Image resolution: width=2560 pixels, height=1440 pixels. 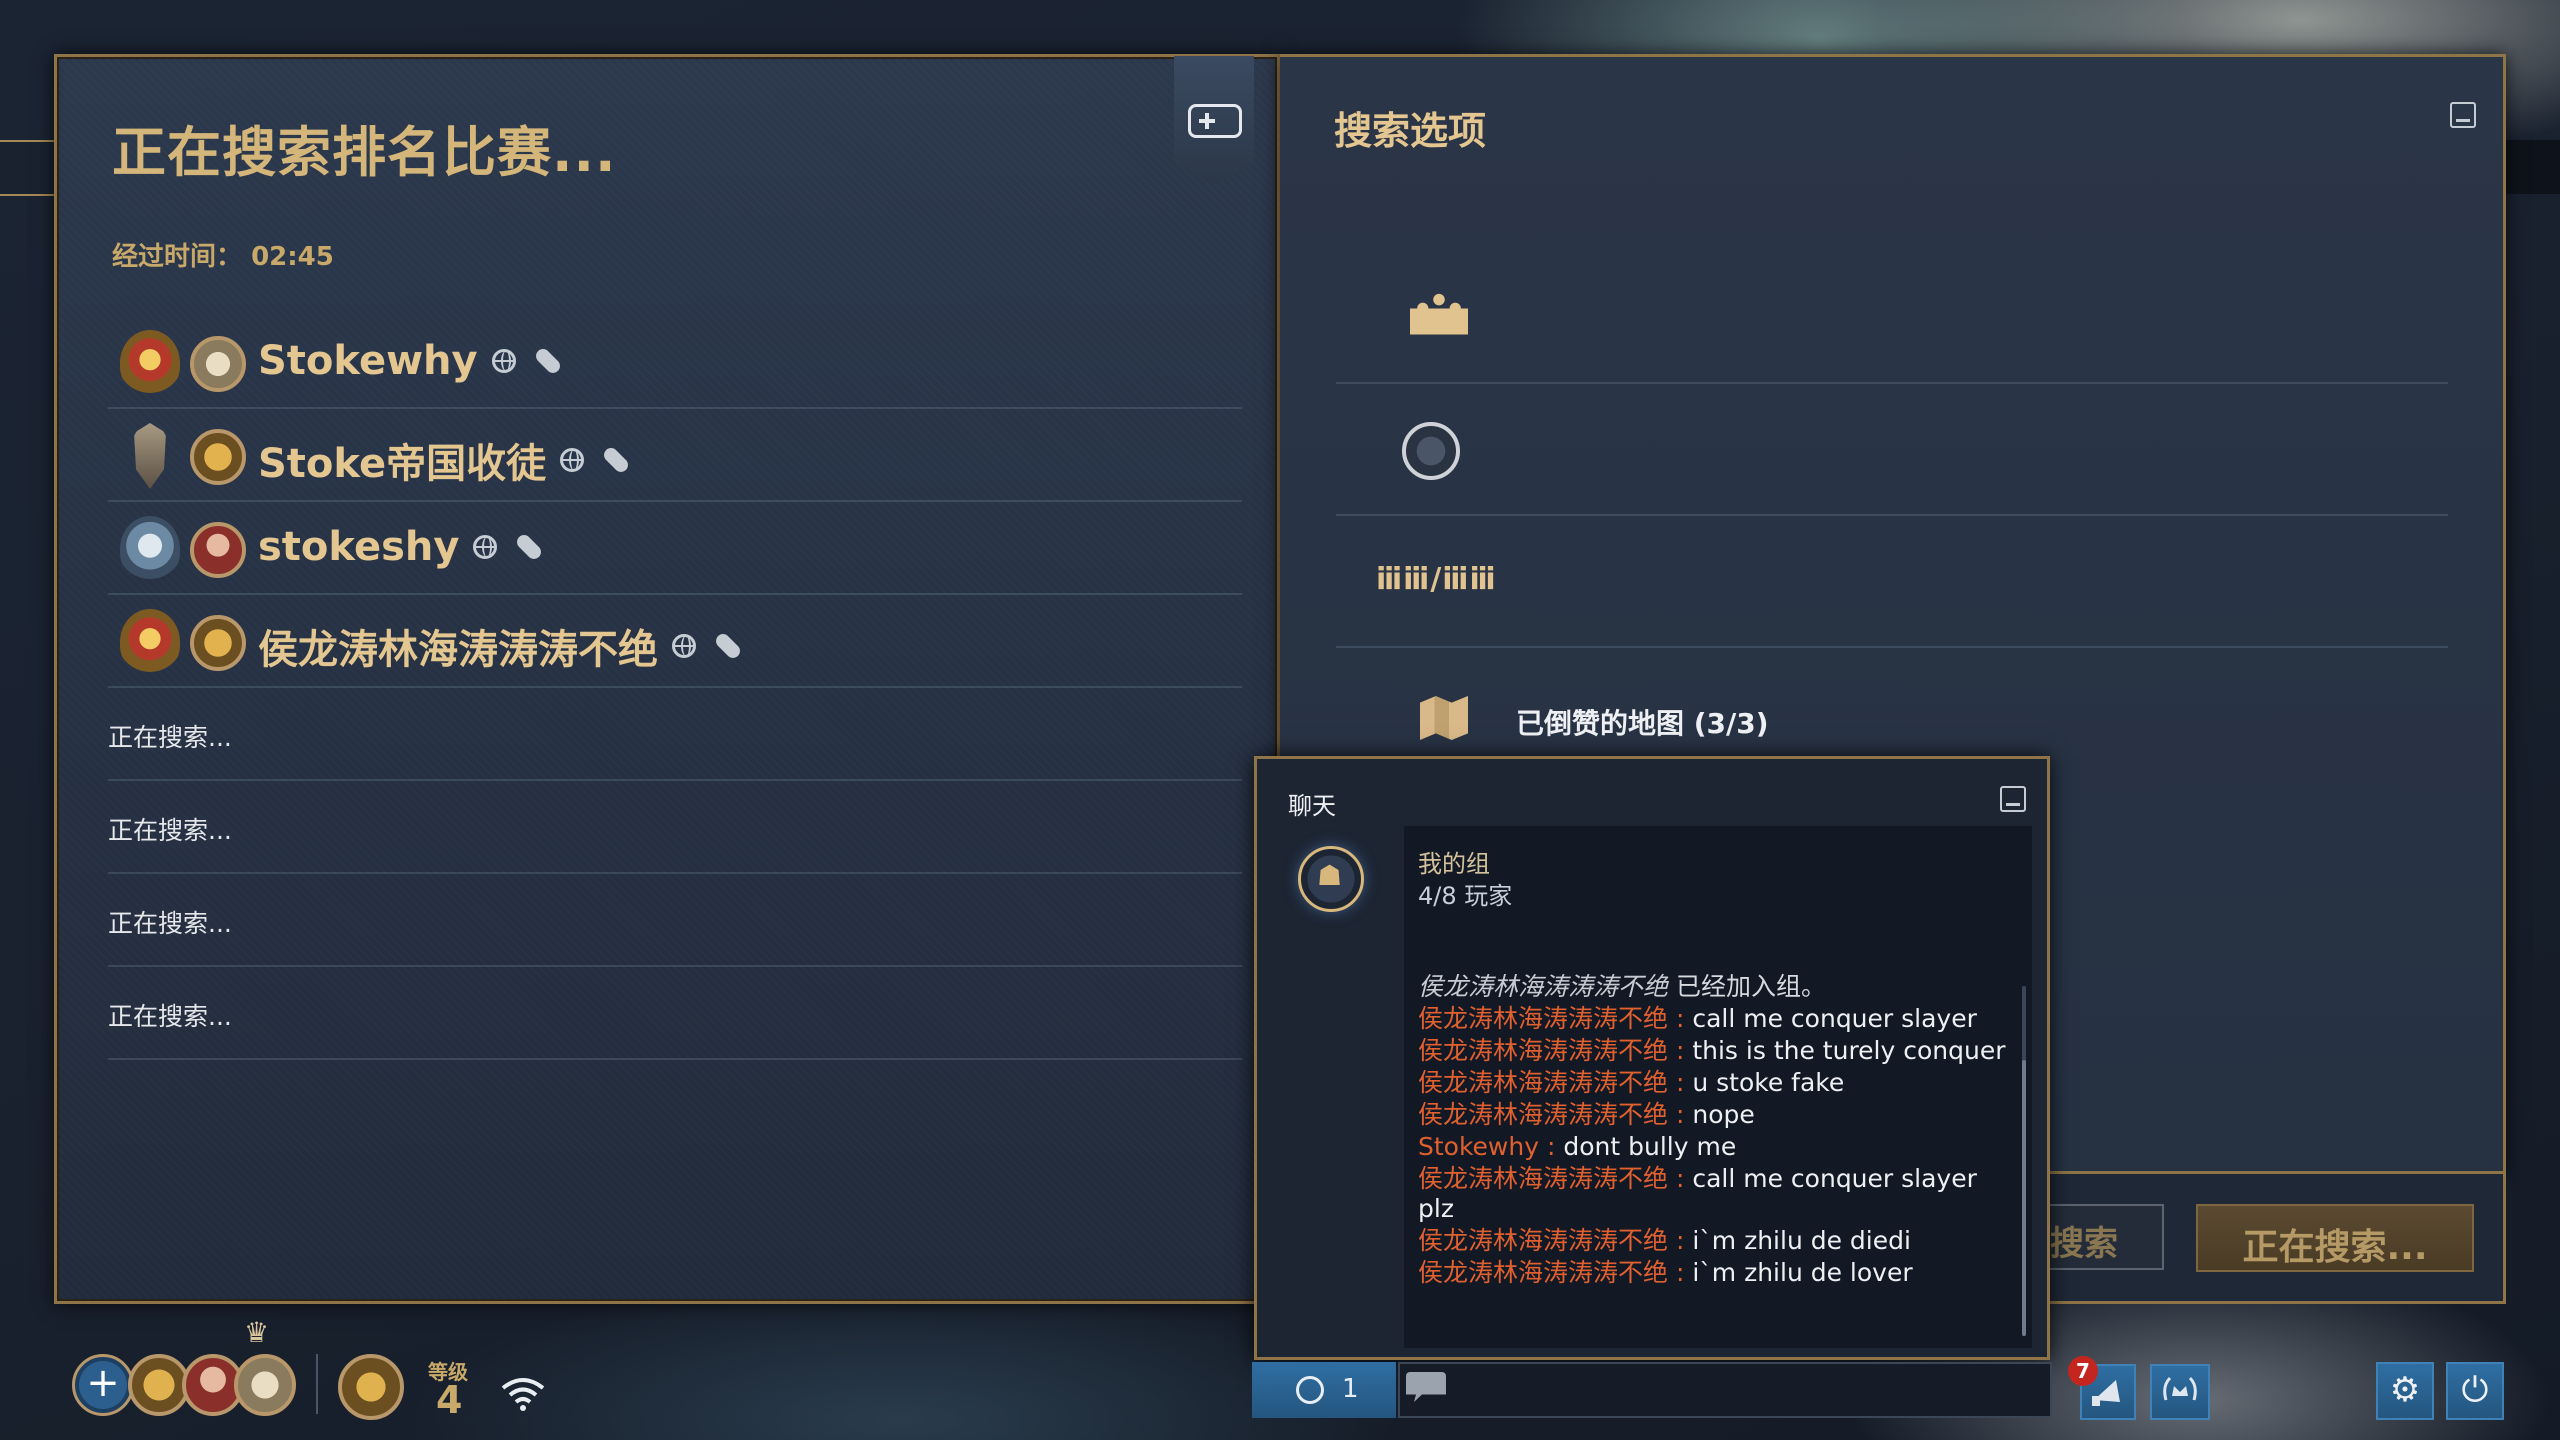 I want to click on player-row: Stoke帝国收徒, so click(x=675, y=455).